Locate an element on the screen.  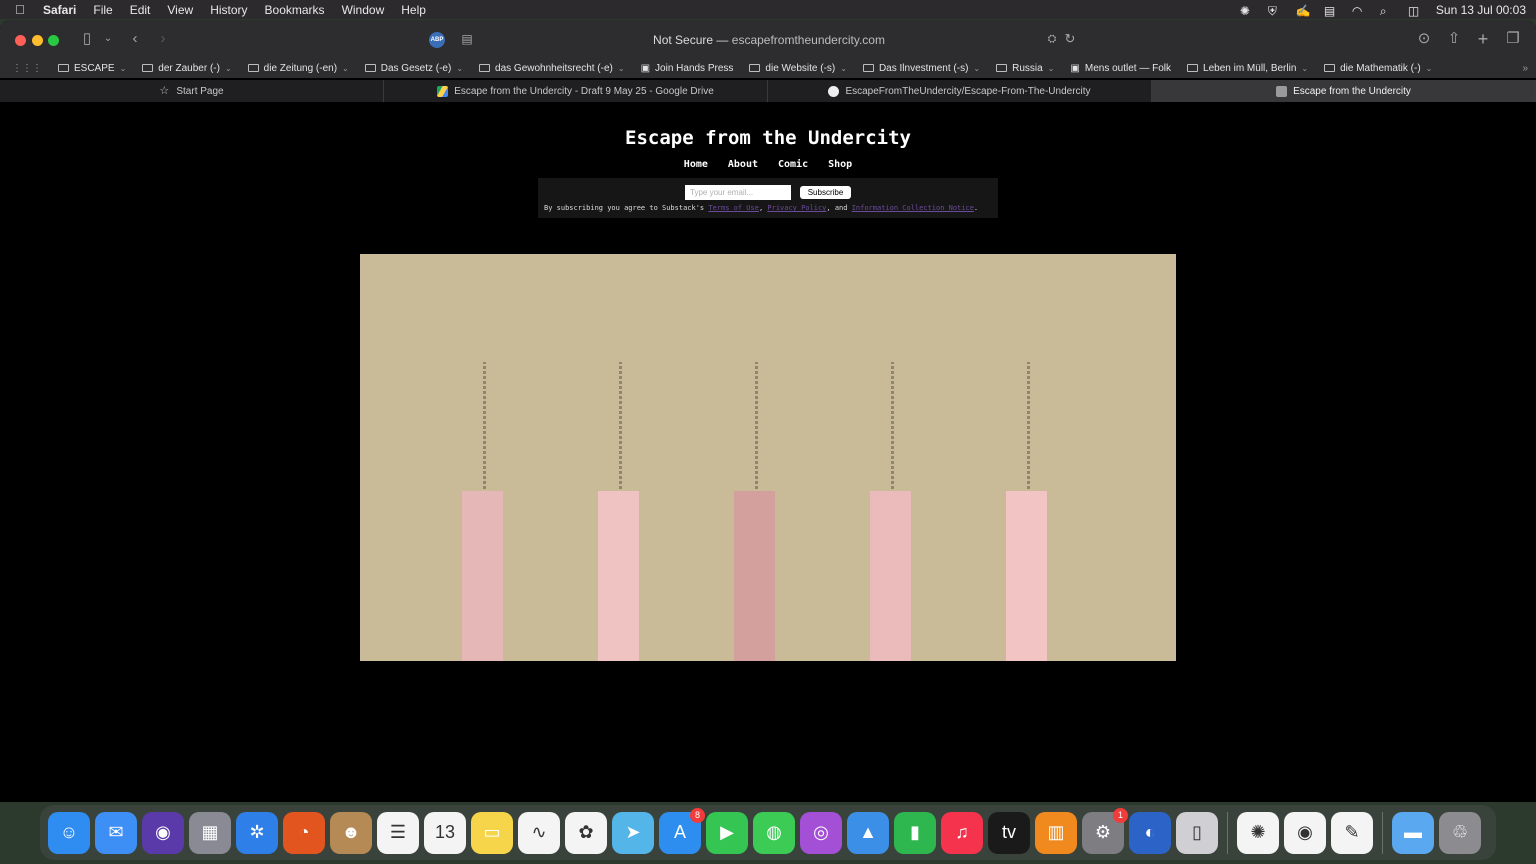
more-bookmarks-icon: » is located at coordinates (1525, 68).